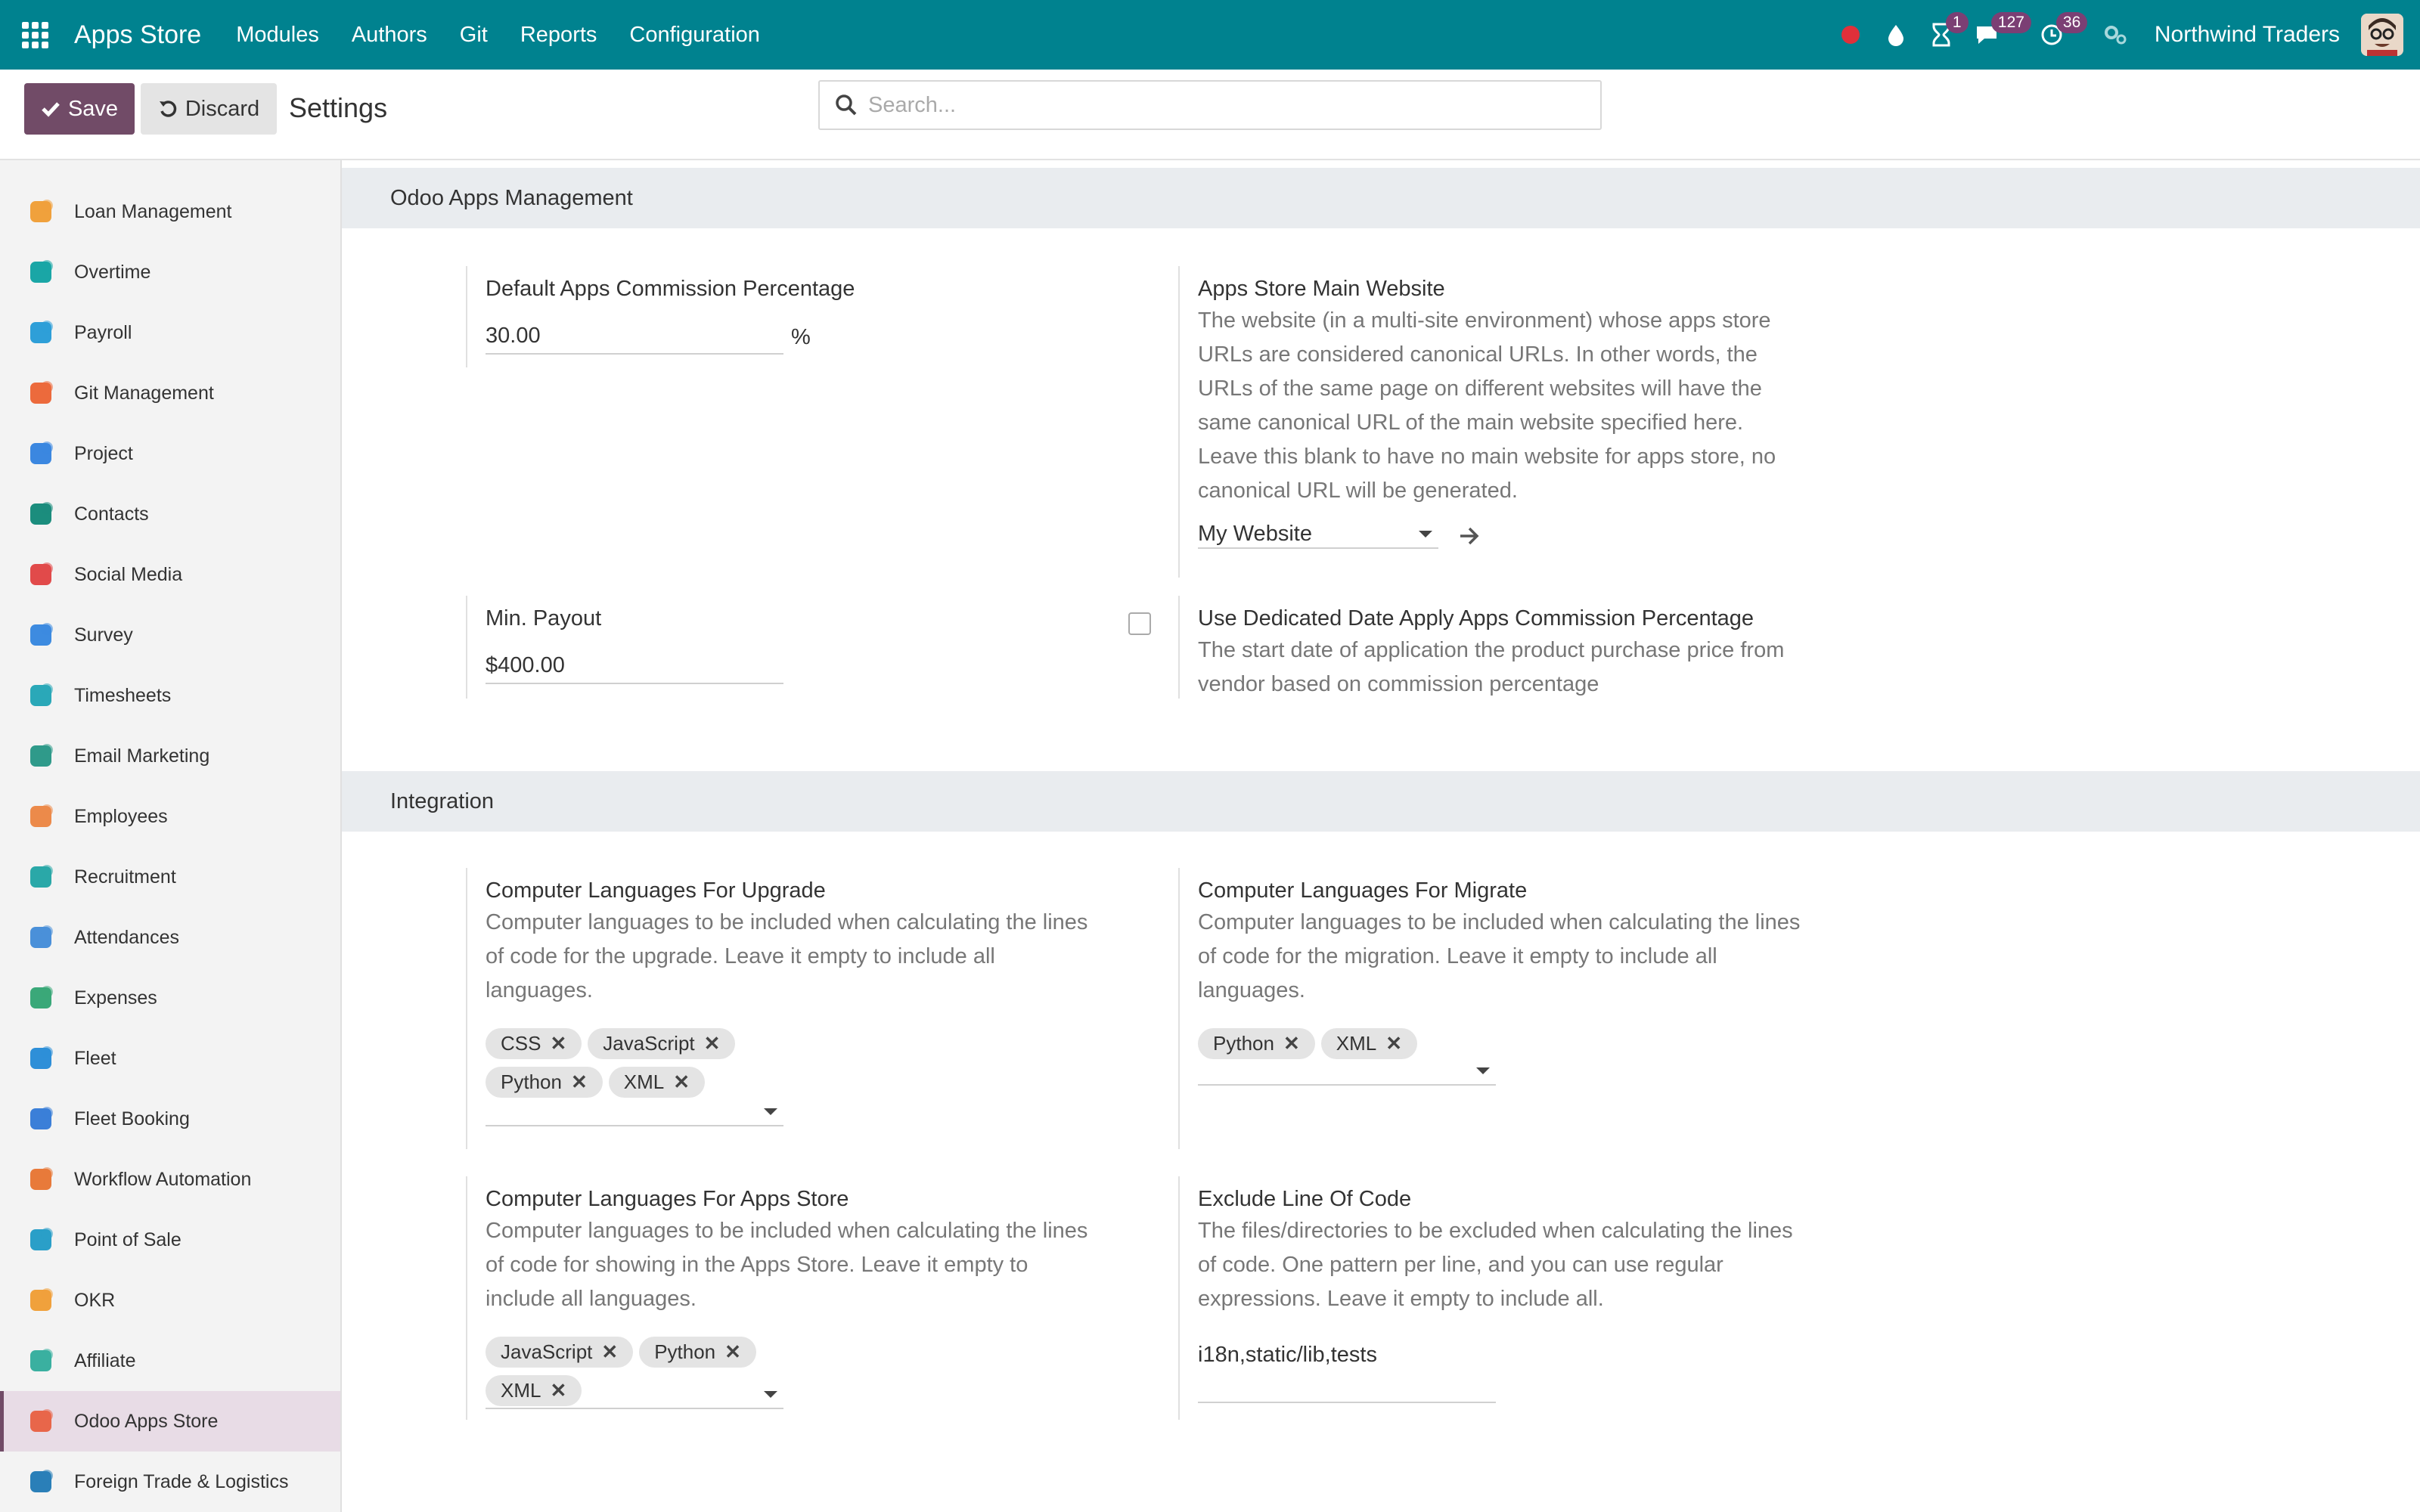 The image size is (2420, 1512). What do you see at coordinates (634, 1394) in the screenshot?
I see `lang-store-select` at bounding box center [634, 1394].